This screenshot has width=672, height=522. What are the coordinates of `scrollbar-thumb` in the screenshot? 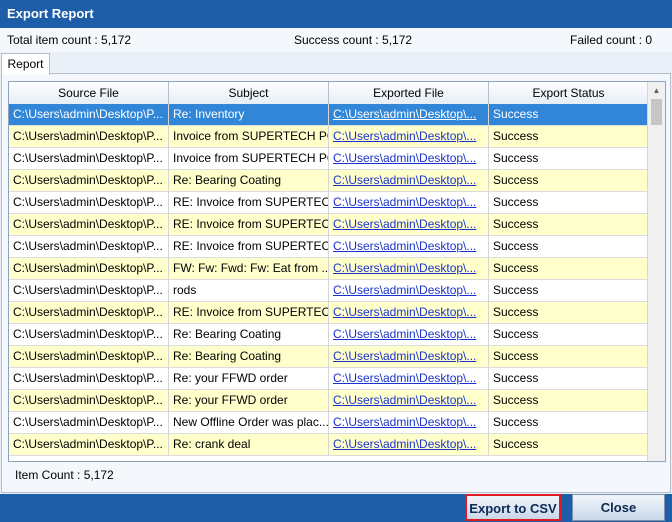 It's located at (656, 112).